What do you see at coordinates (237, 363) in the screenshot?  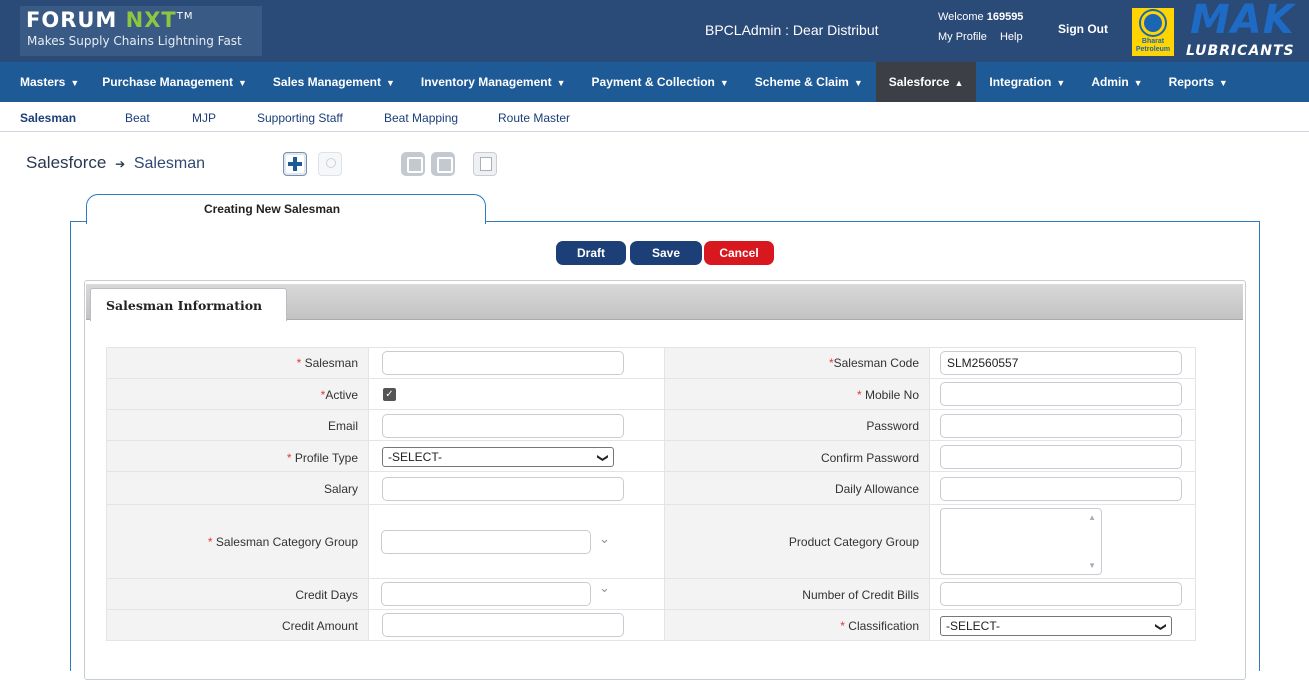 I see `field-label-cell: * Salesman` at bounding box center [237, 363].